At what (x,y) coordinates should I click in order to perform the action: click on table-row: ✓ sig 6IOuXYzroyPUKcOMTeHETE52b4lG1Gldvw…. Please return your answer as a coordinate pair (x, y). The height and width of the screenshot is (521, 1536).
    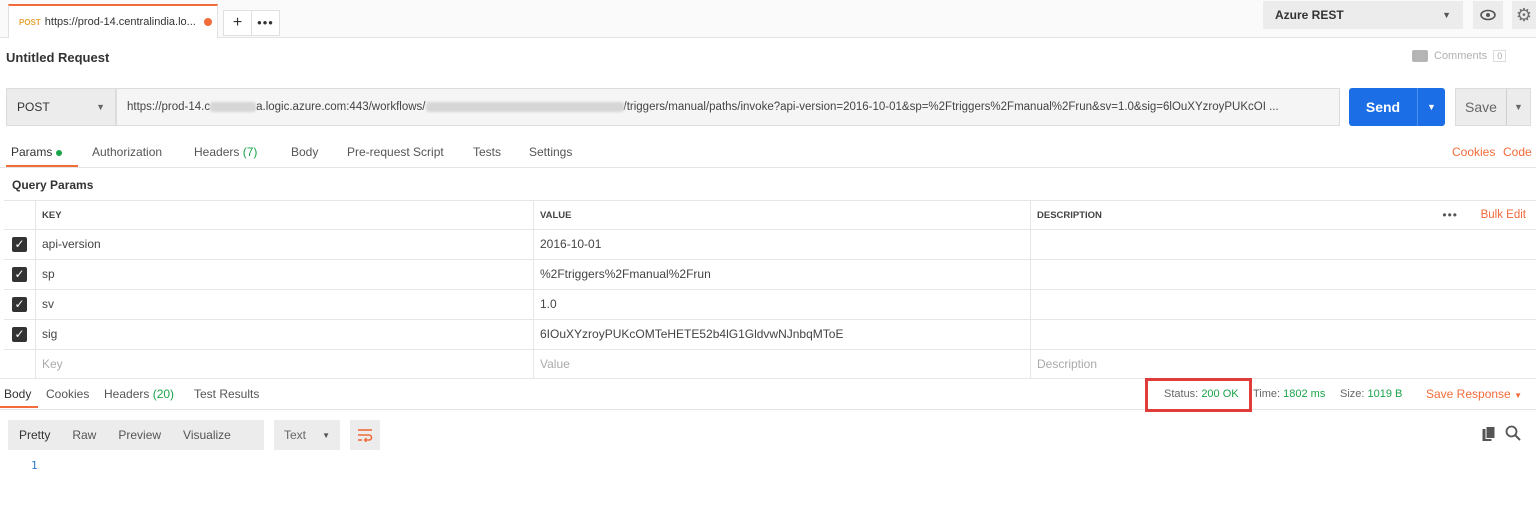
    Looking at the image, I should click on (770, 334).